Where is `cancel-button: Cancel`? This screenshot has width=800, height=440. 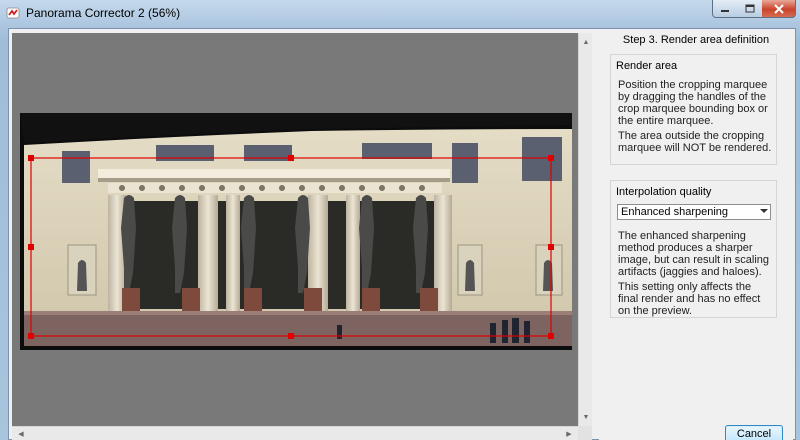
cancel-button: Cancel is located at coordinates (754, 432).